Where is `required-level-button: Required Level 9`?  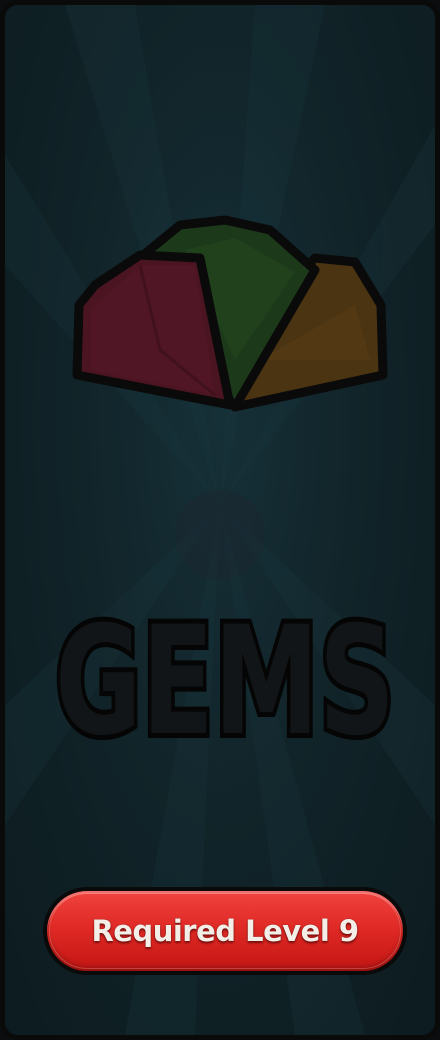
required-level-button: Required Level 9 is located at coordinates (225, 931).